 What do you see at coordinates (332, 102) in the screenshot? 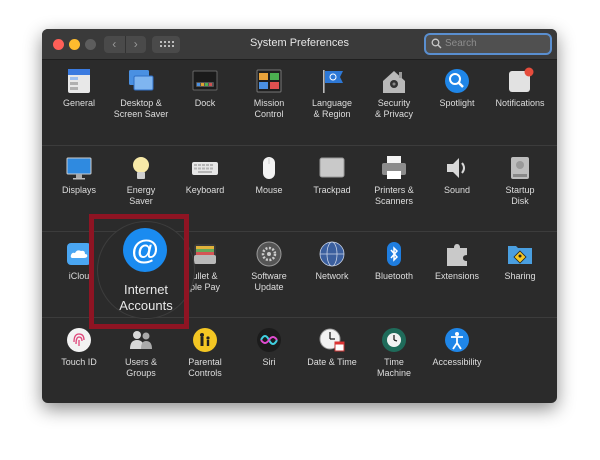
I see `pref-pane-language-region: Language & Region` at bounding box center [332, 102].